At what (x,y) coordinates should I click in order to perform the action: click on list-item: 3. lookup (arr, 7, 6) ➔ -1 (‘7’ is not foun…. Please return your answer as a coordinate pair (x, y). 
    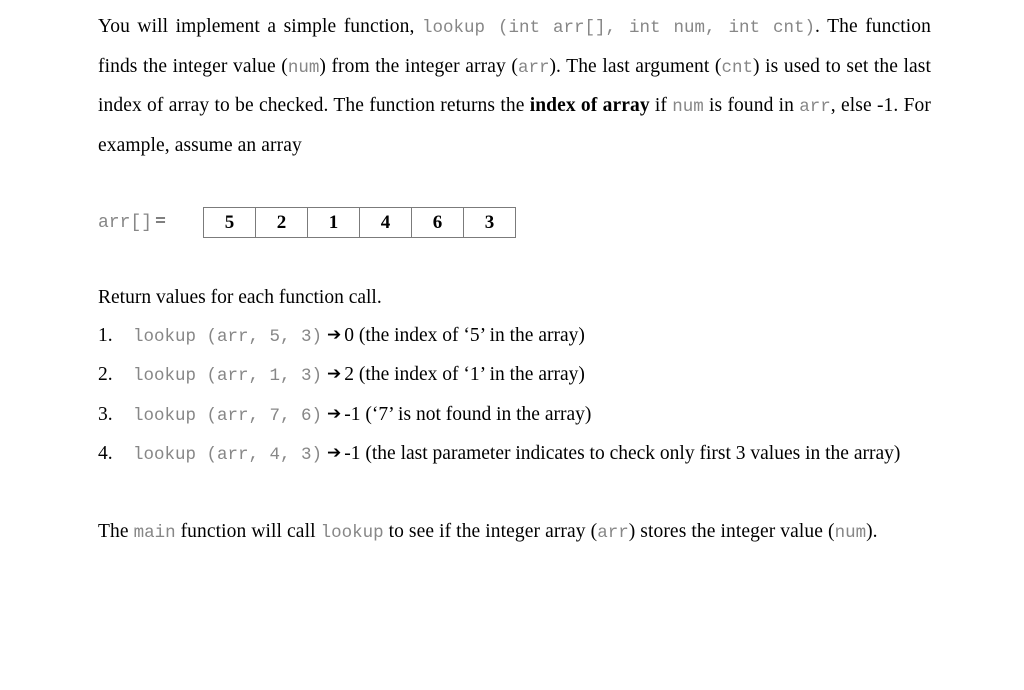
    Looking at the image, I should click on (514, 416).